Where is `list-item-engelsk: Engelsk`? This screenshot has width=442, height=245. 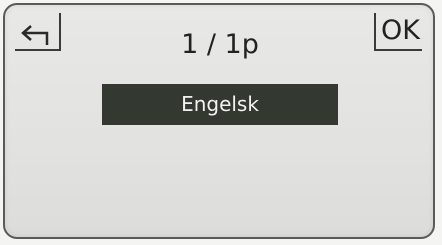 list-item-engelsk: Engelsk is located at coordinates (220, 104).